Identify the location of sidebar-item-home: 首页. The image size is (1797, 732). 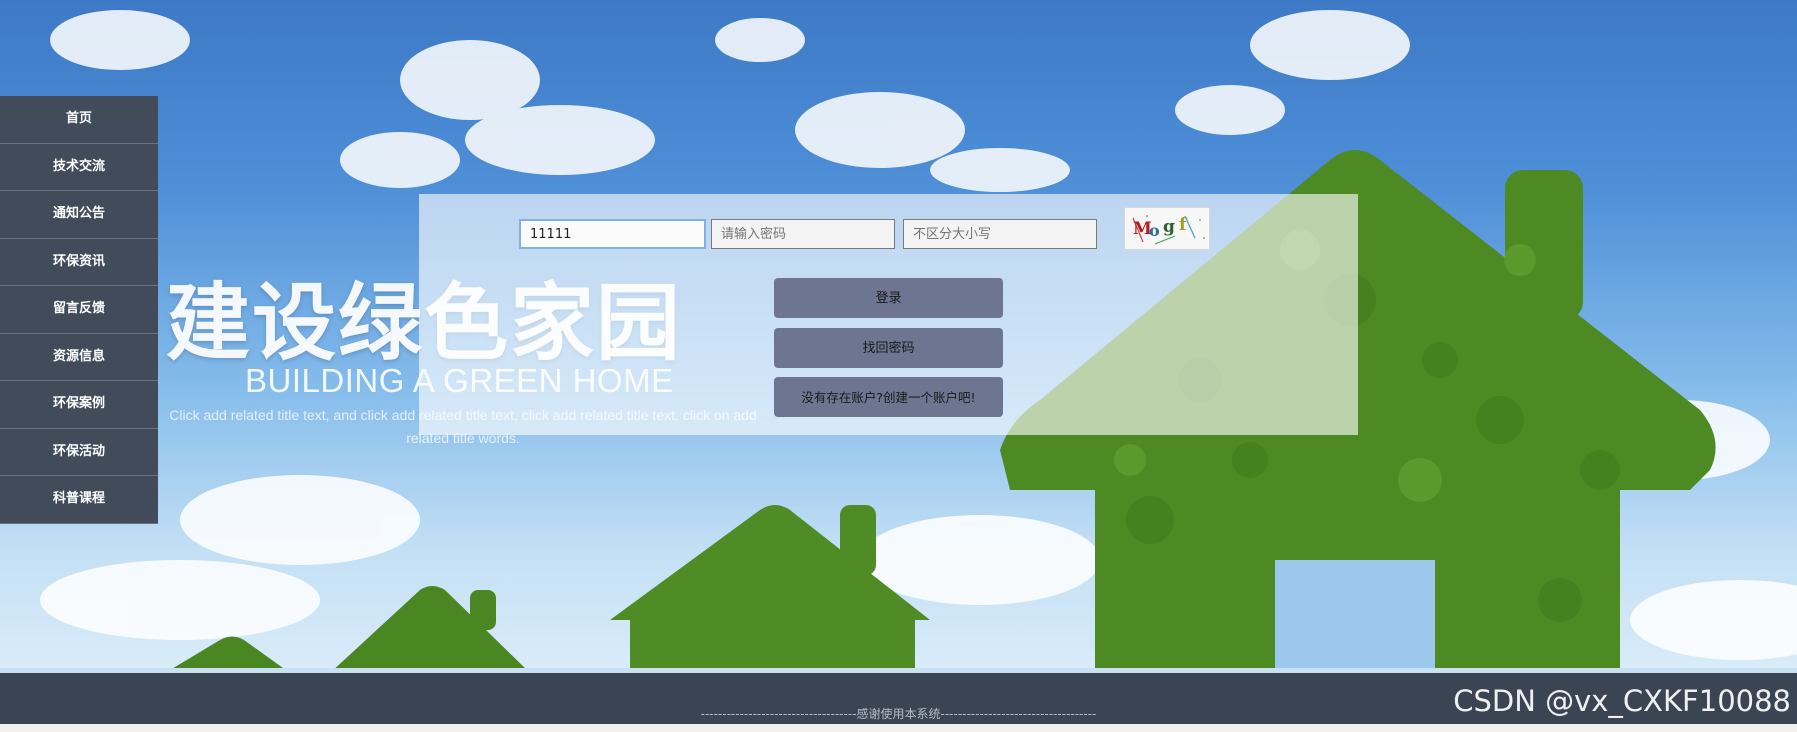
(79, 120).